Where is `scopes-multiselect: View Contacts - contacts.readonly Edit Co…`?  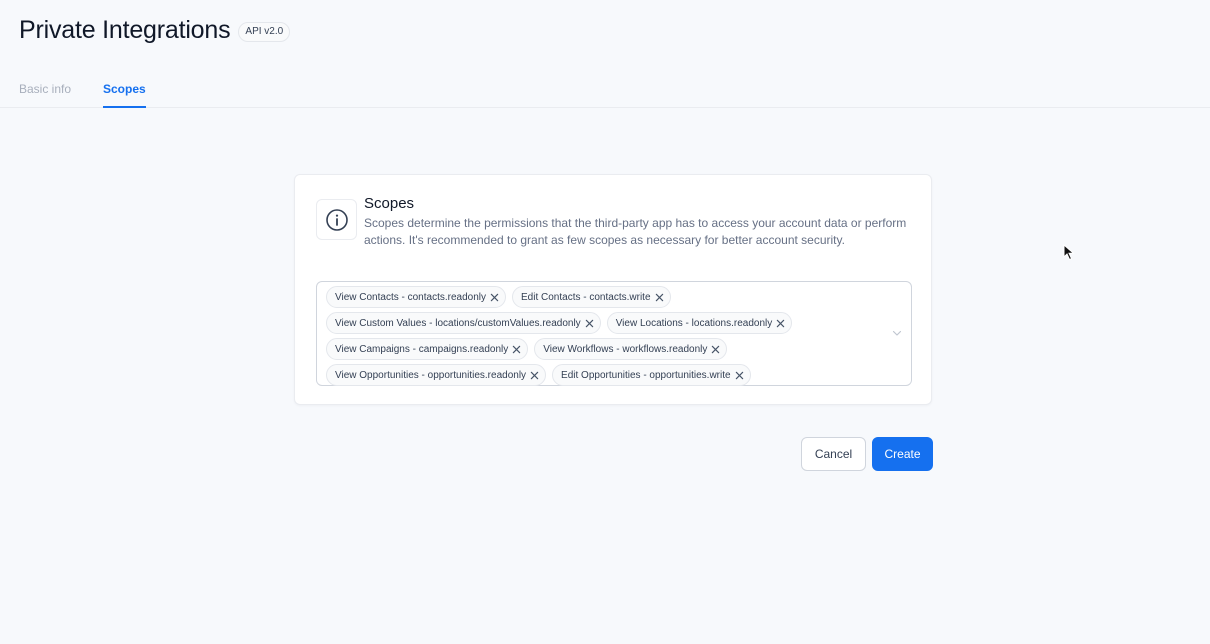 scopes-multiselect: View Contacts - contacts.readonly Edit Co… is located at coordinates (614, 333).